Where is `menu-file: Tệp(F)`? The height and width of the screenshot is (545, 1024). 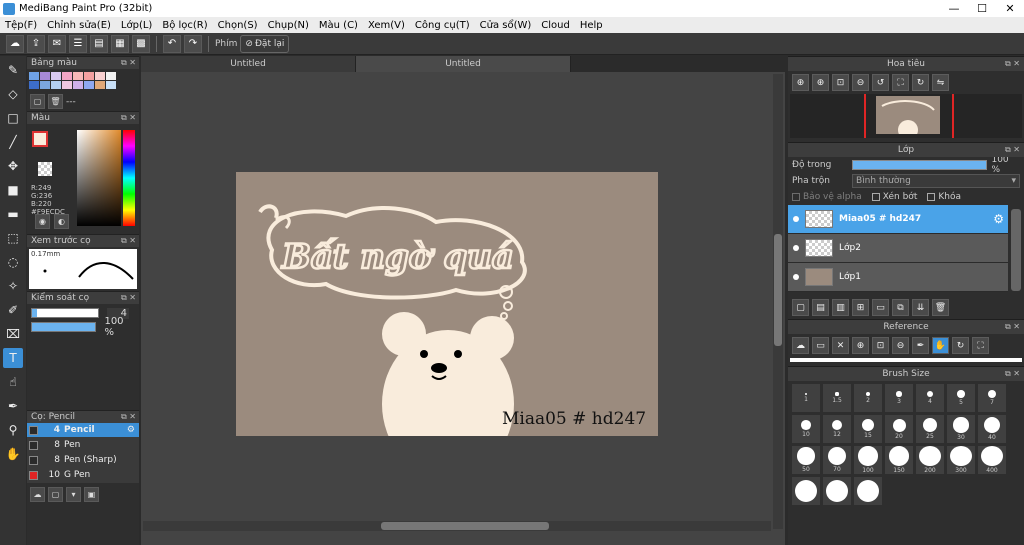
menu-file: Tệp(F) is located at coordinates (21, 25).